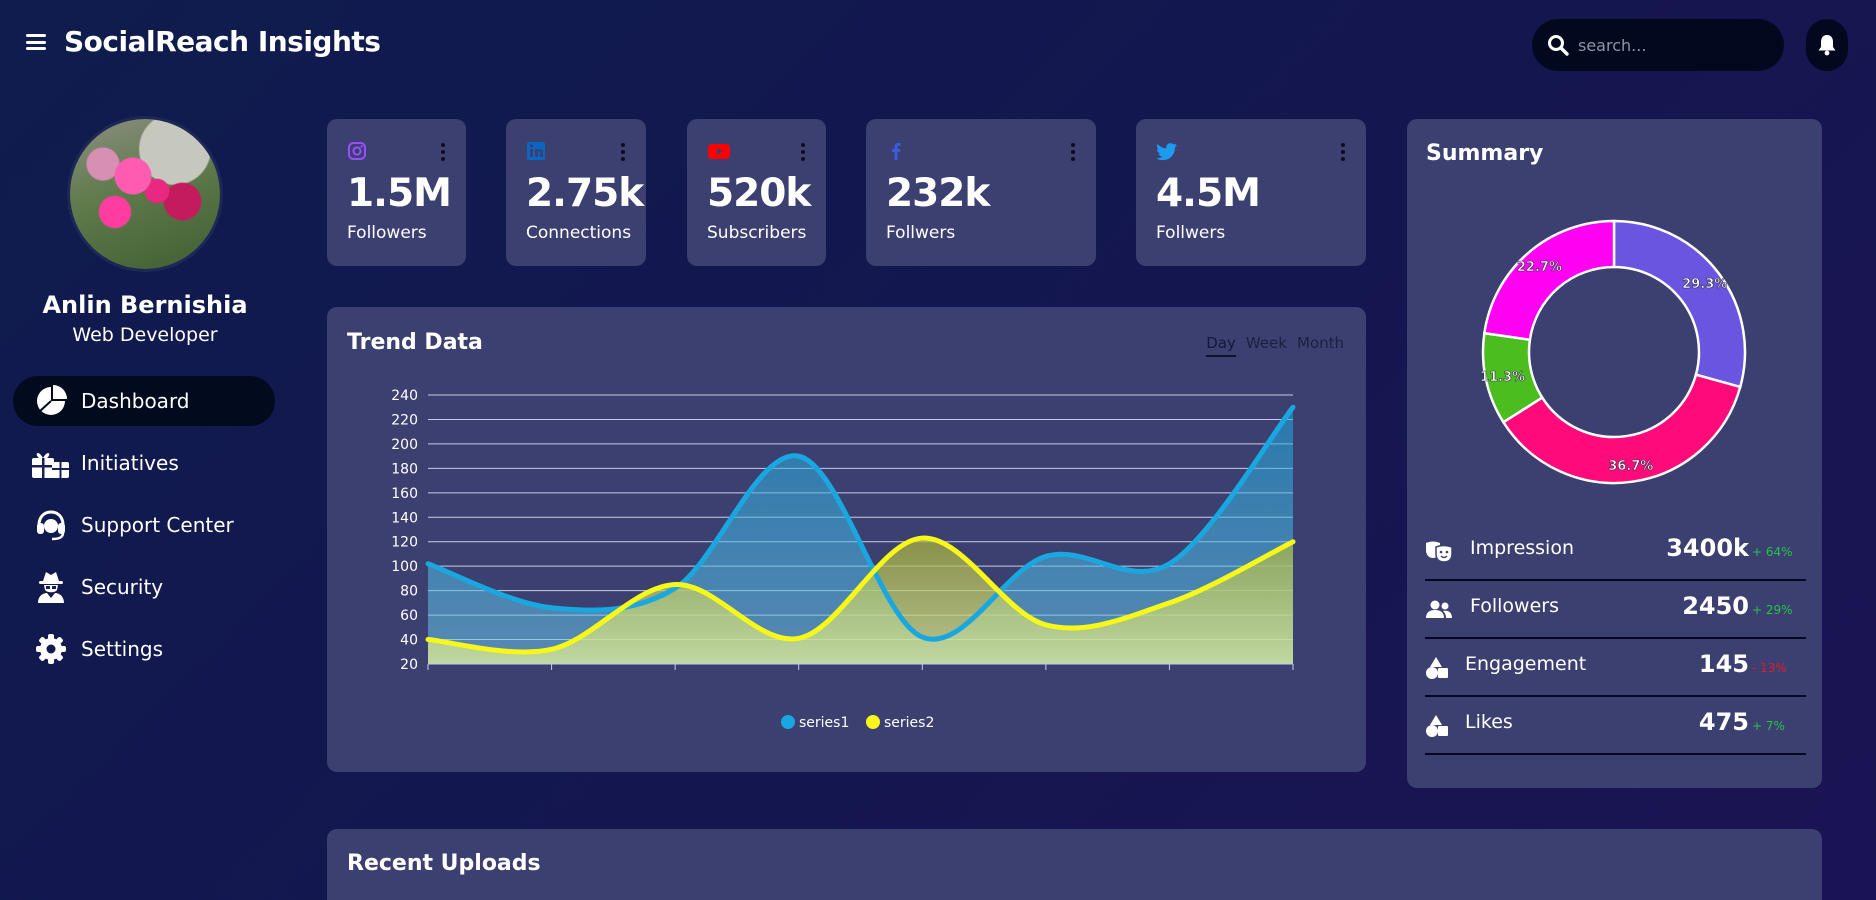 The height and width of the screenshot is (900, 1876). Describe the element at coordinates (387, 233) in the screenshot. I see `stat-label: Followers` at that location.